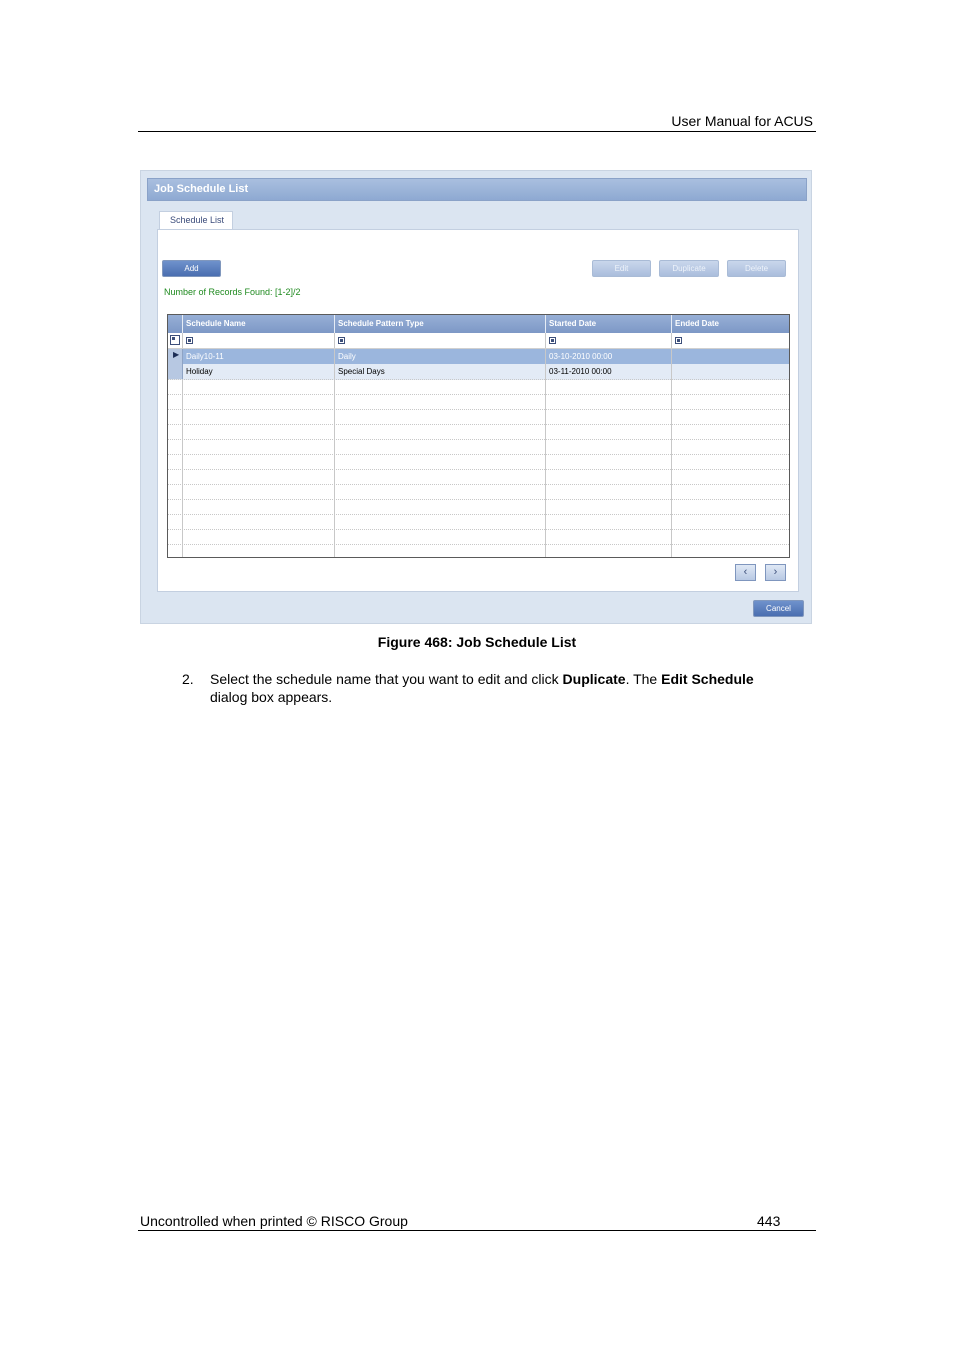 Image resolution: width=954 pixels, height=1350 pixels. What do you see at coordinates (745, 572) in the screenshot?
I see `previous-page-button: ‹` at bounding box center [745, 572].